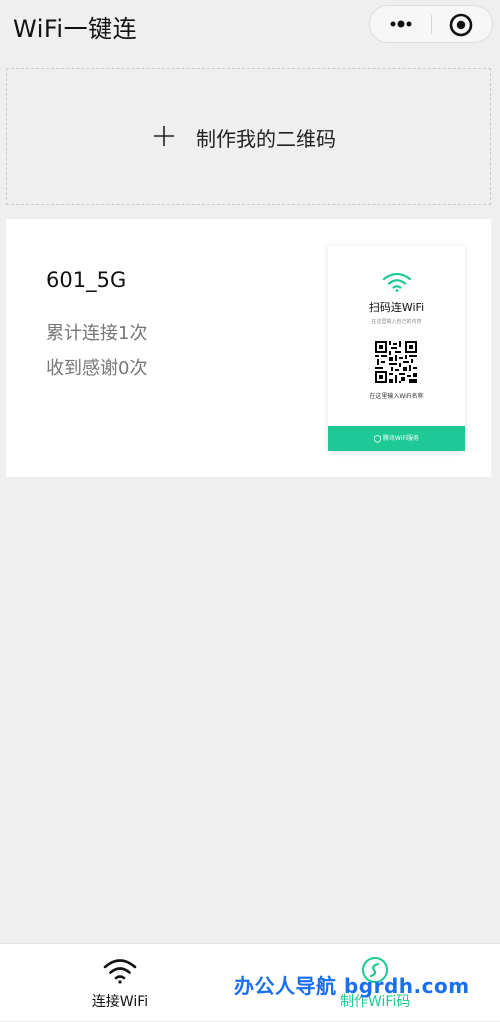 The height and width of the screenshot is (1022, 500). Describe the element at coordinates (401, 24) in the screenshot. I see `more-icon` at that location.